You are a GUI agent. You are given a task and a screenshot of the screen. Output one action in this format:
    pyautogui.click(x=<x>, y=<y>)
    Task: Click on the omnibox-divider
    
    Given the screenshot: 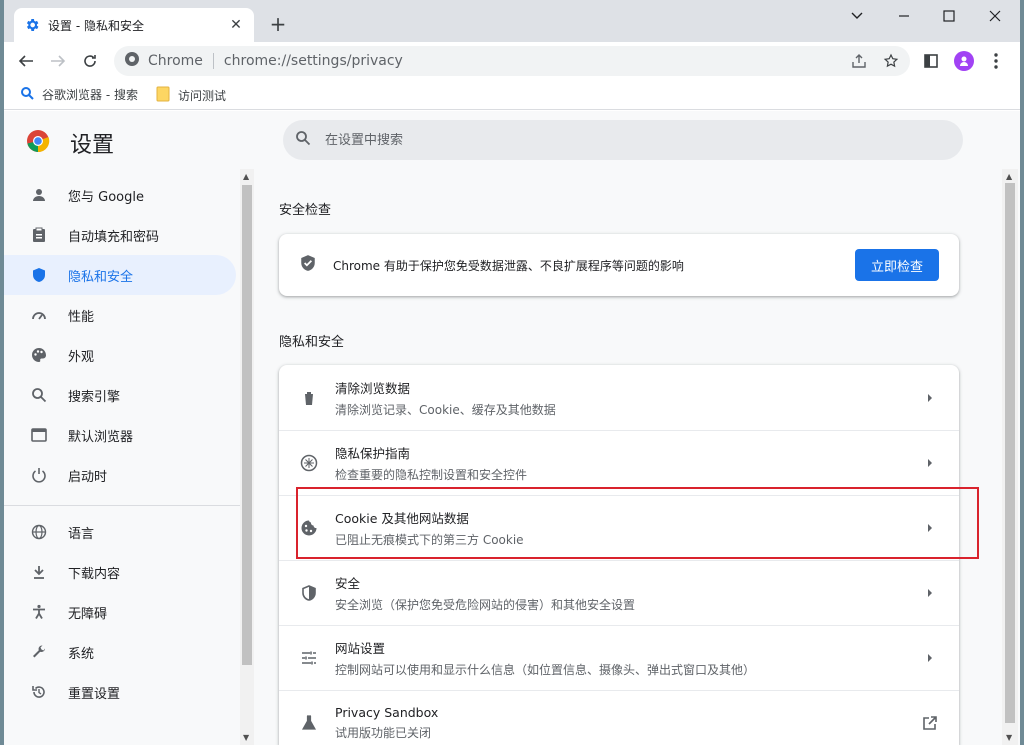 What is the action you would take?
    pyautogui.click(x=213, y=61)
    